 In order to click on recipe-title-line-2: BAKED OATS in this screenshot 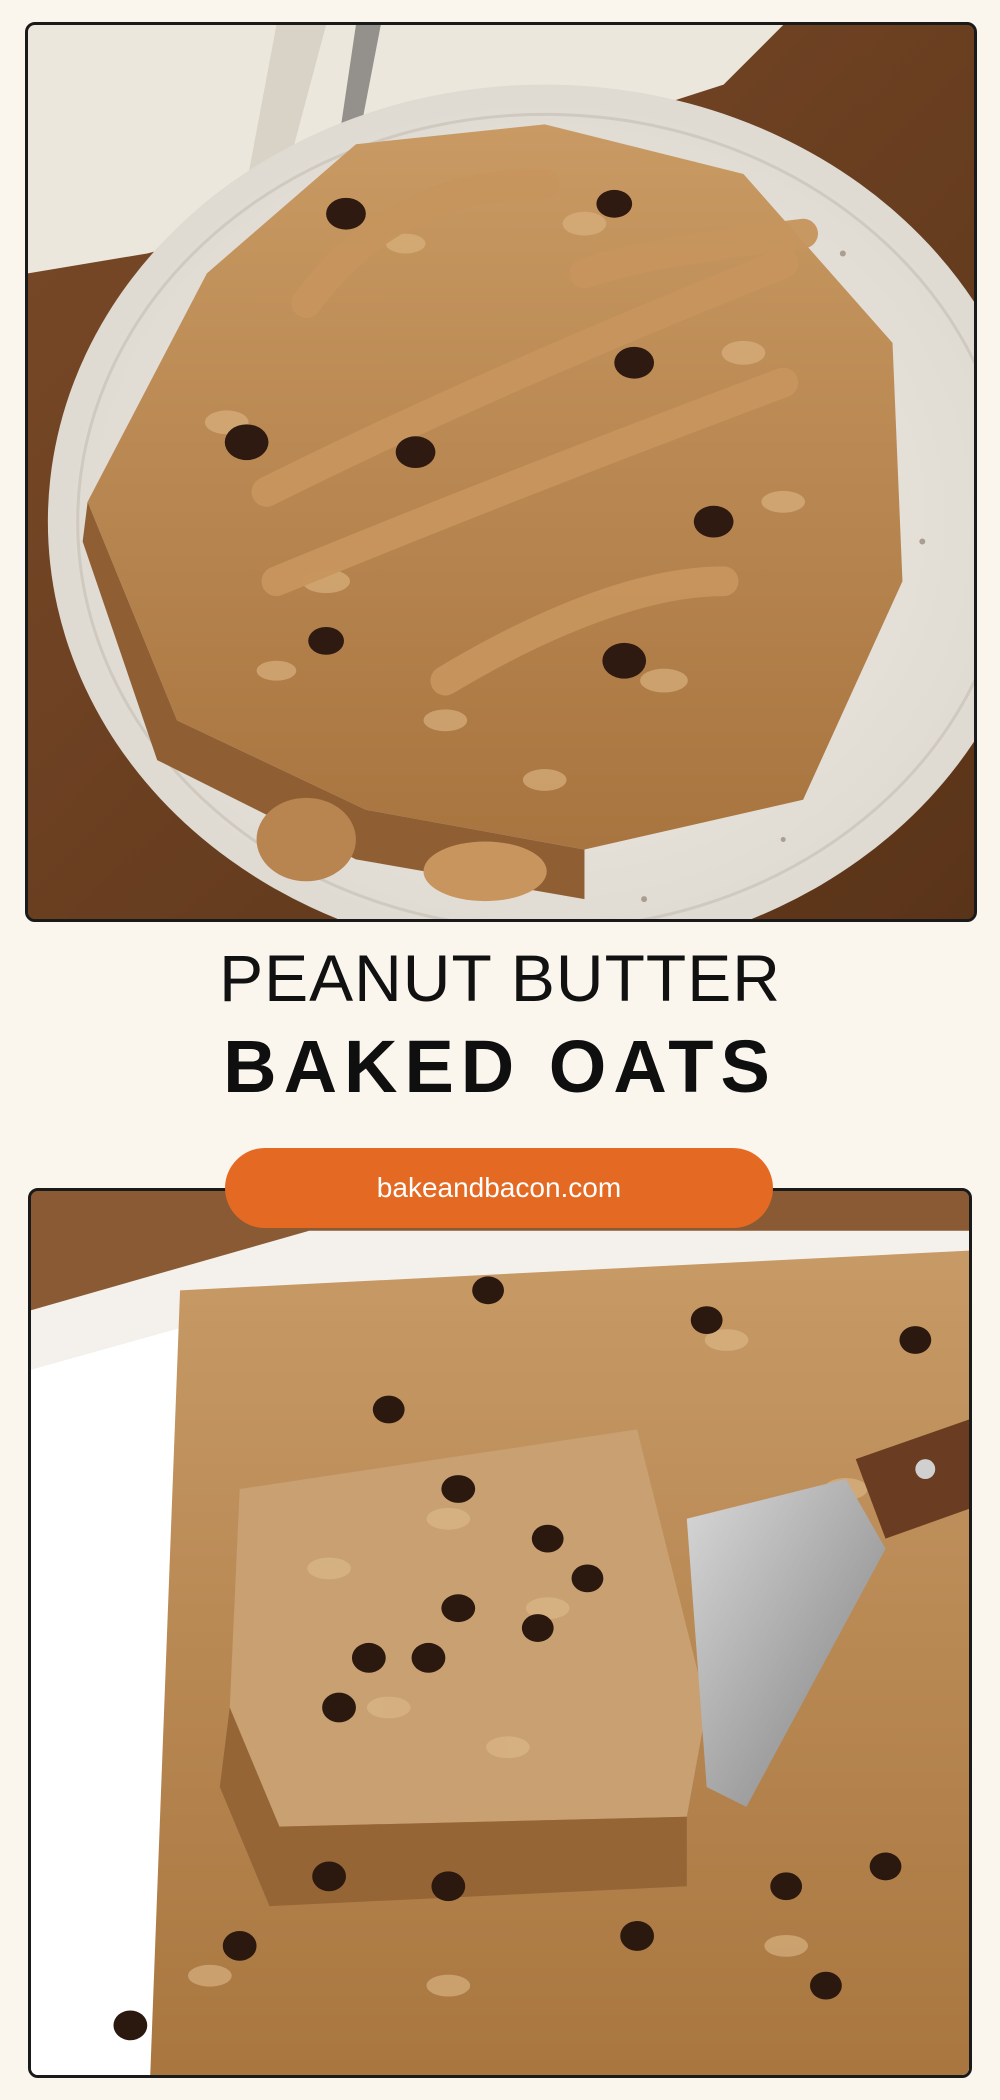, I will do `click(500, 1066)`.